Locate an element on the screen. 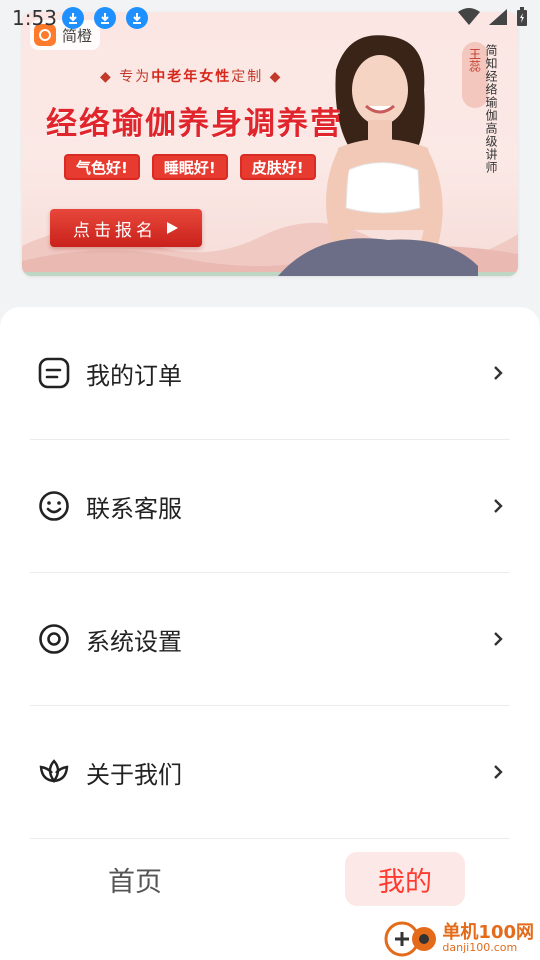  banner-headline: 经络瑜伽养身调养营 is located at coordinates (194, 124).